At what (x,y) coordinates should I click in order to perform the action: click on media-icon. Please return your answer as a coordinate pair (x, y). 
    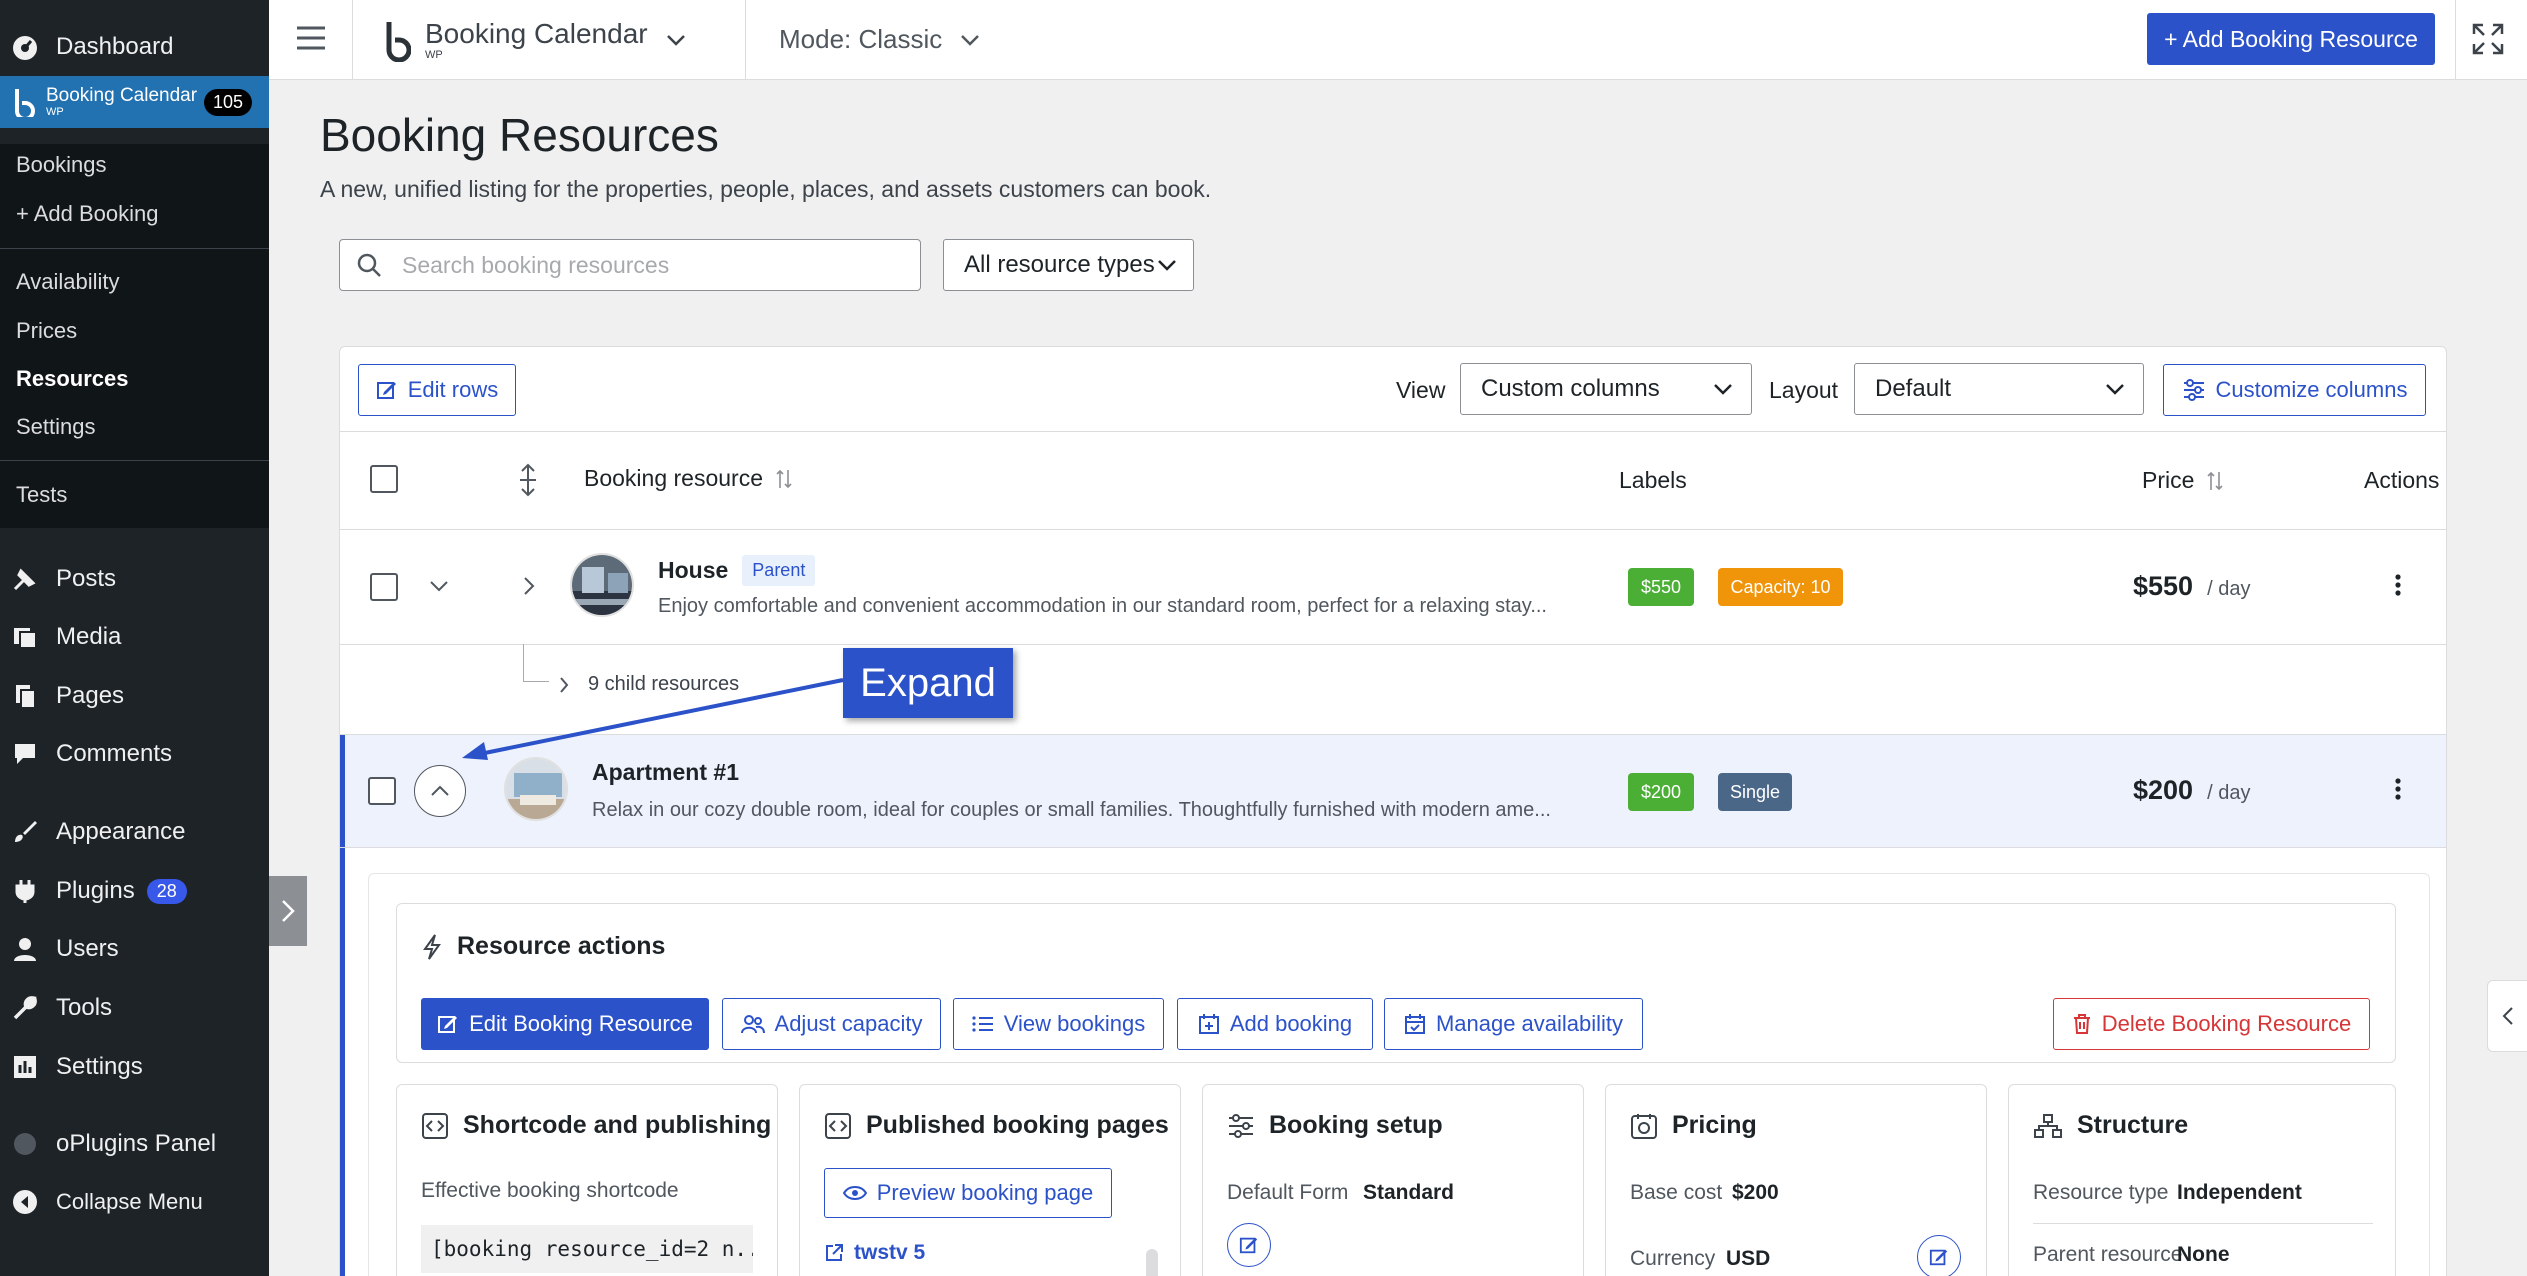
    Looking at the image, I should click on (25, 637).